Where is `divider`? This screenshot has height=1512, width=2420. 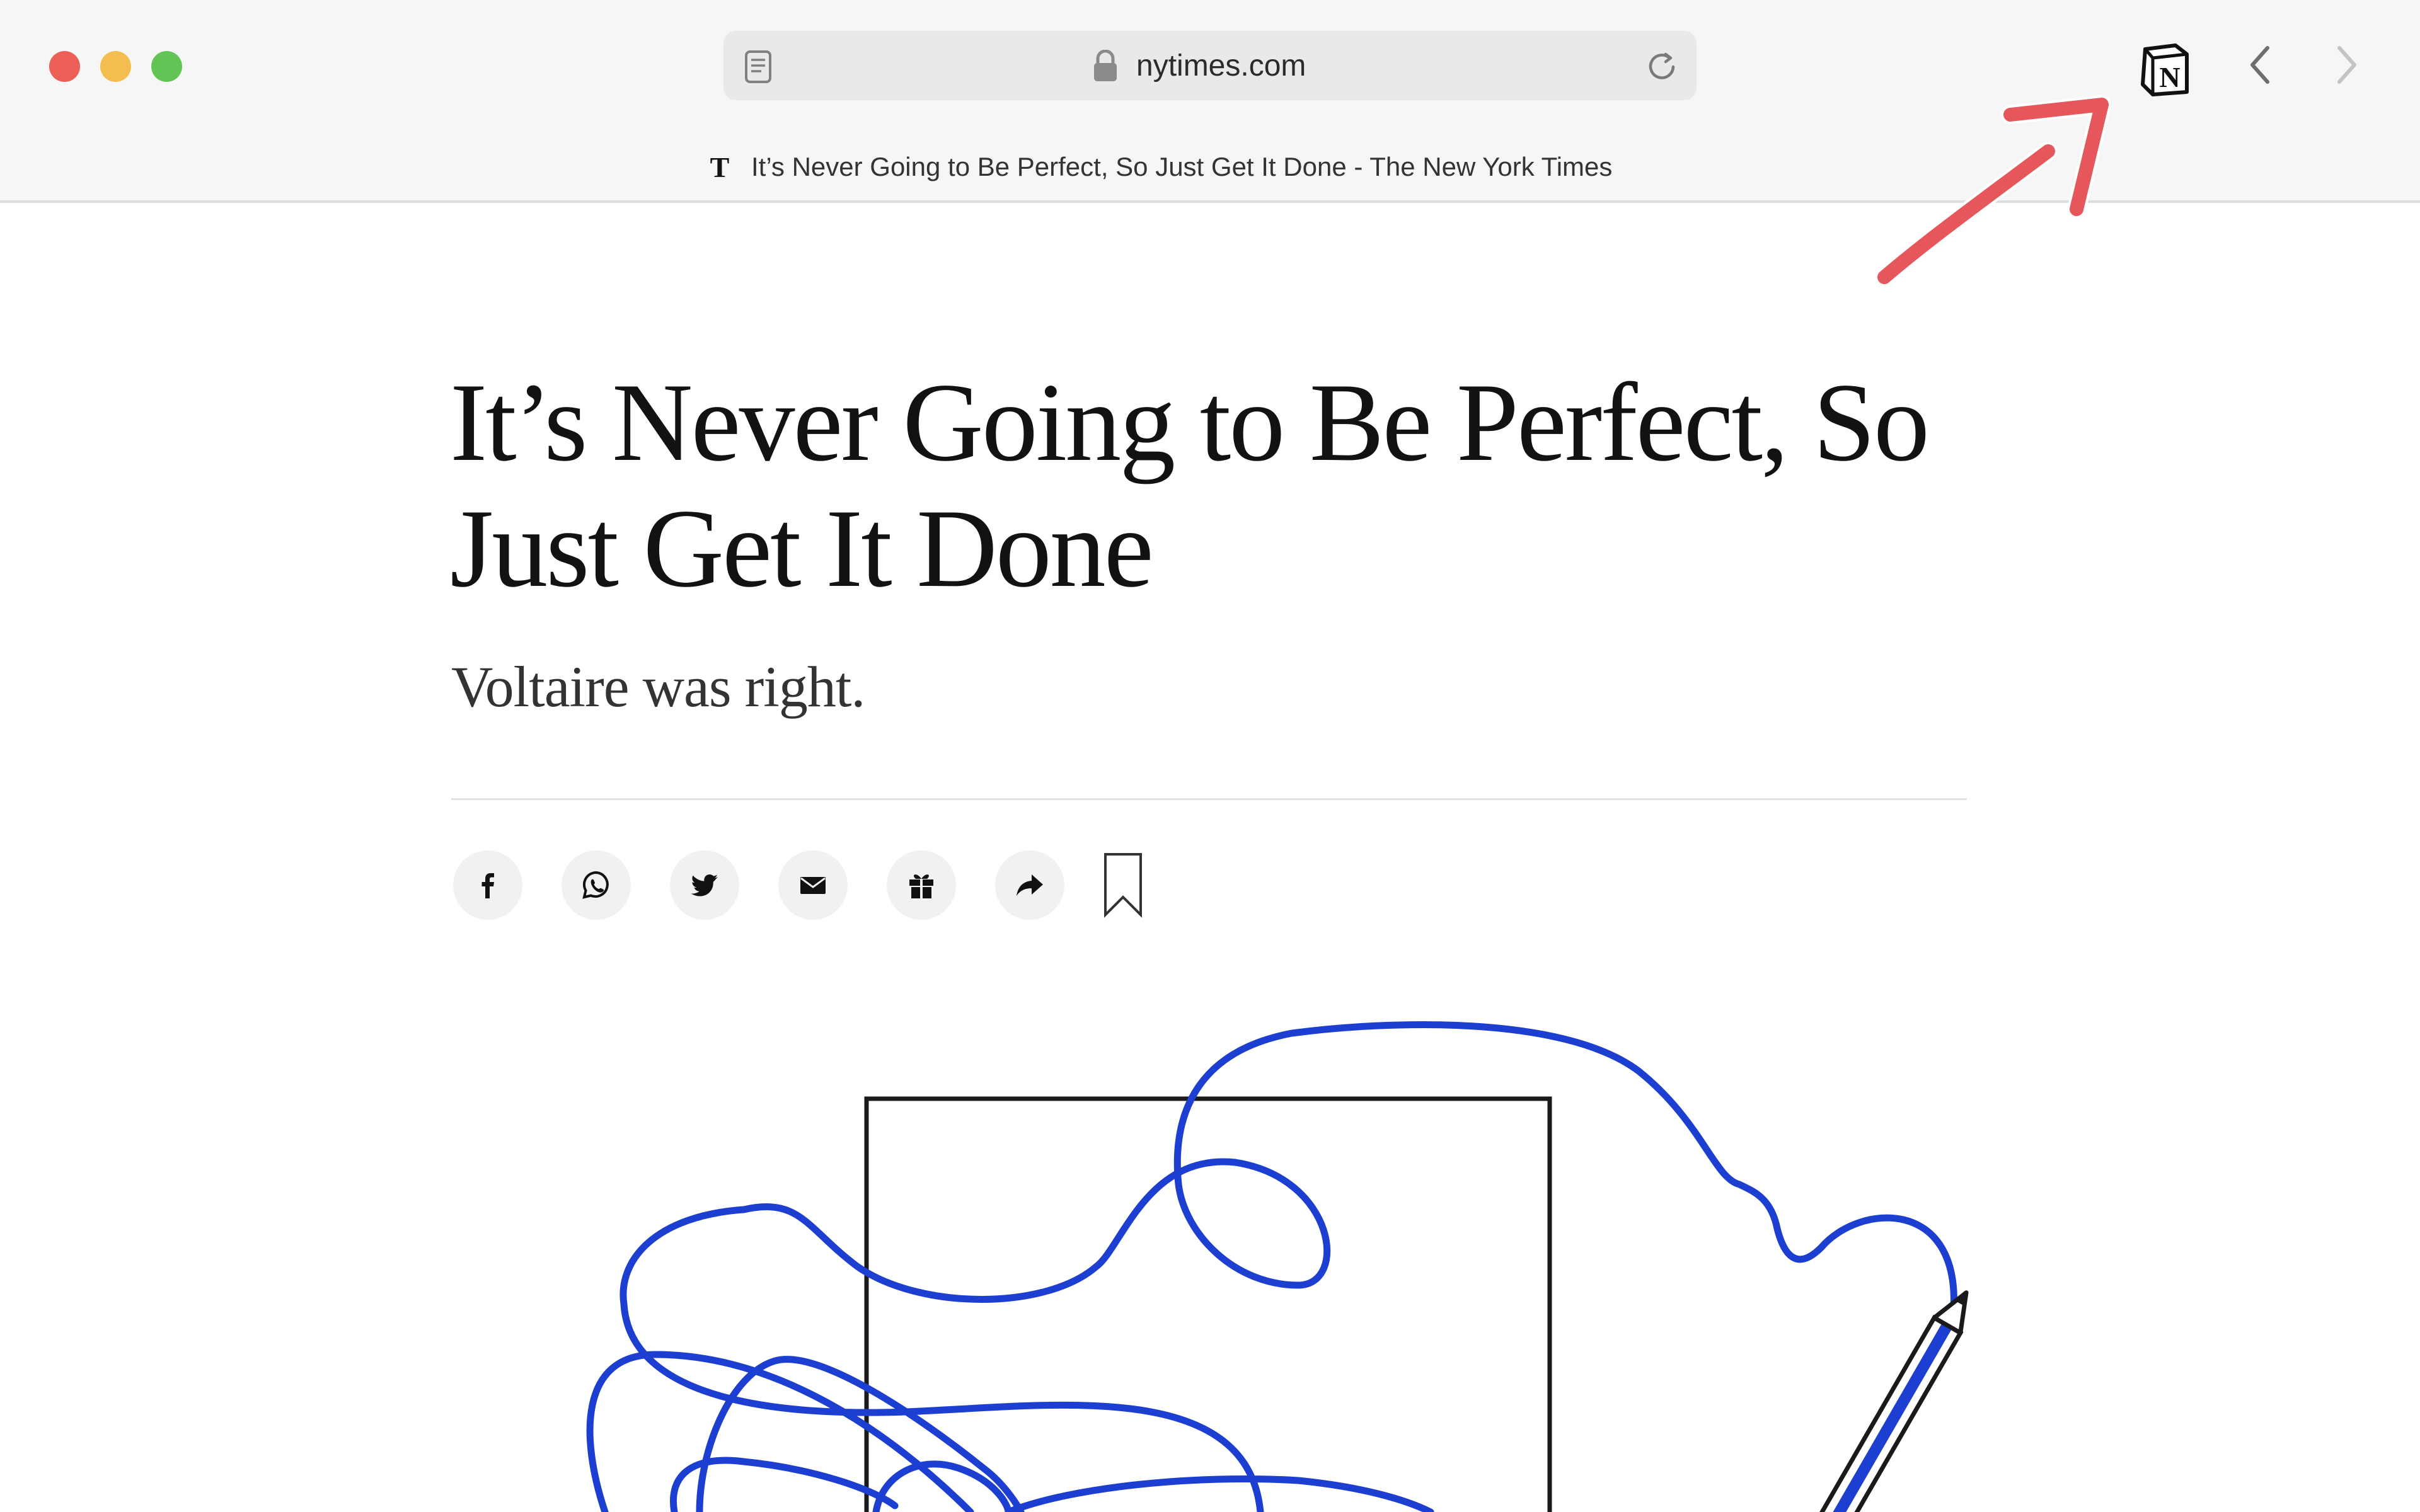 divider is located at coordinates (1209, 799).